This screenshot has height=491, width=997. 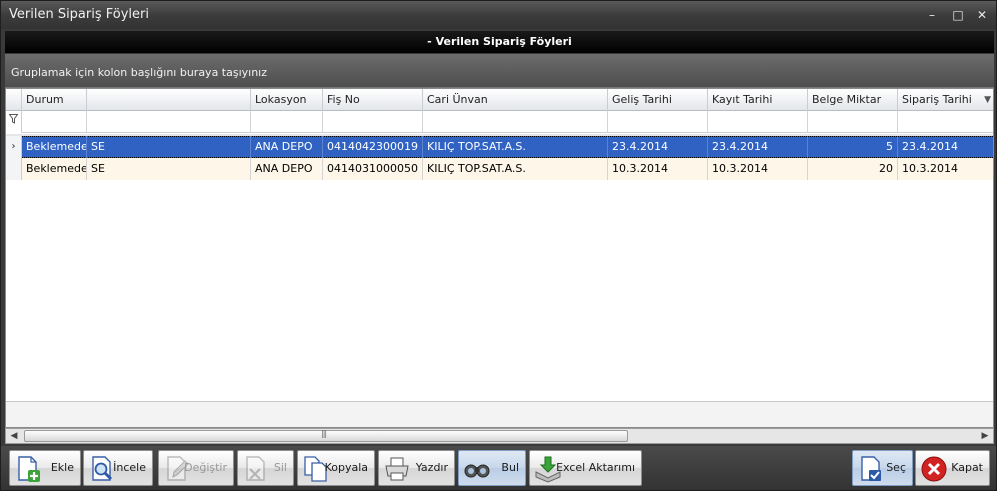 I want to click on column-header-durum: Durum, so click(x=54, y=100).